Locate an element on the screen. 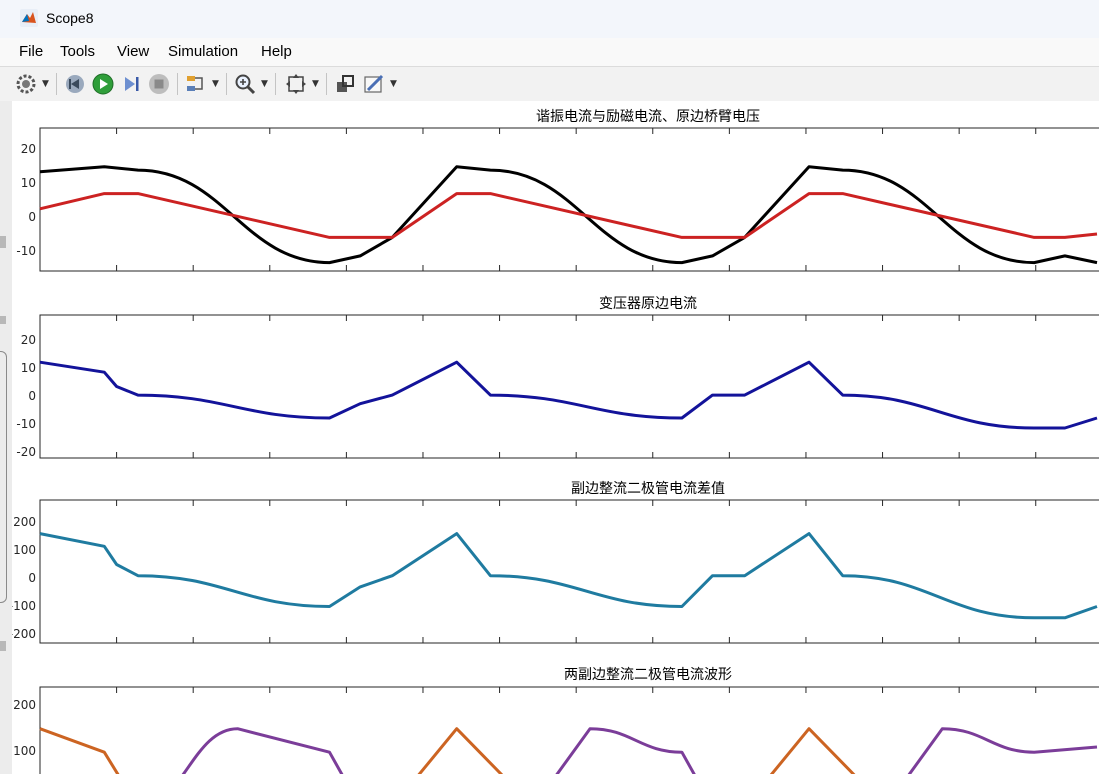  menu-bar: File Tools View Simulation Help is located at coordinates (549, 52).